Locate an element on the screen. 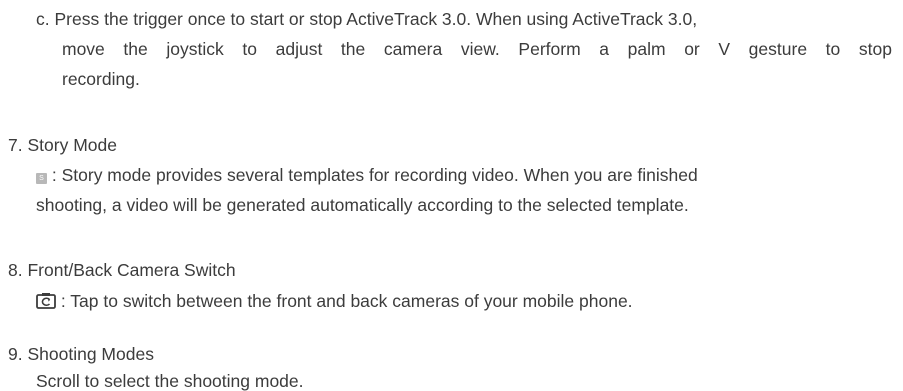 Image resolution: width=903 pixels, height=391 pixels. item-9-heading: 9. Shooting Modes is located at coordinates (81, 354).